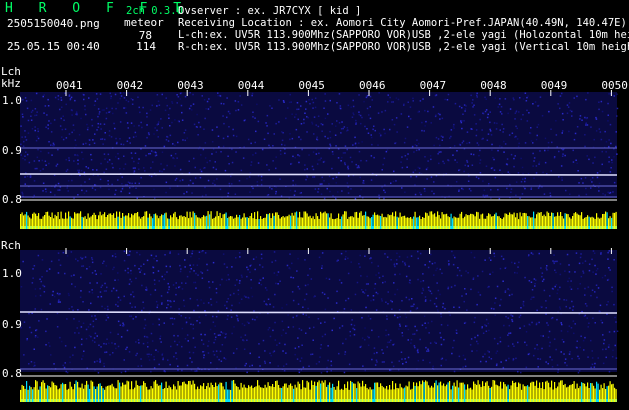 The height and width of the screenshot is (410, 629). What do you see at coordinates (130, 85) in the screenshot?
I see `time-tick-label: 0042` at bounding box center [130, 85].